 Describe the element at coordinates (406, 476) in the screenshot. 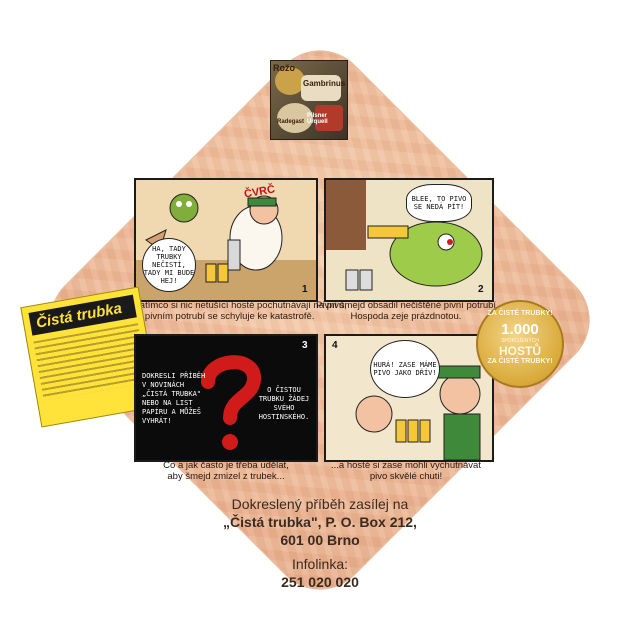

I see `caption-line: pivo skvělé chuti!` at that location.